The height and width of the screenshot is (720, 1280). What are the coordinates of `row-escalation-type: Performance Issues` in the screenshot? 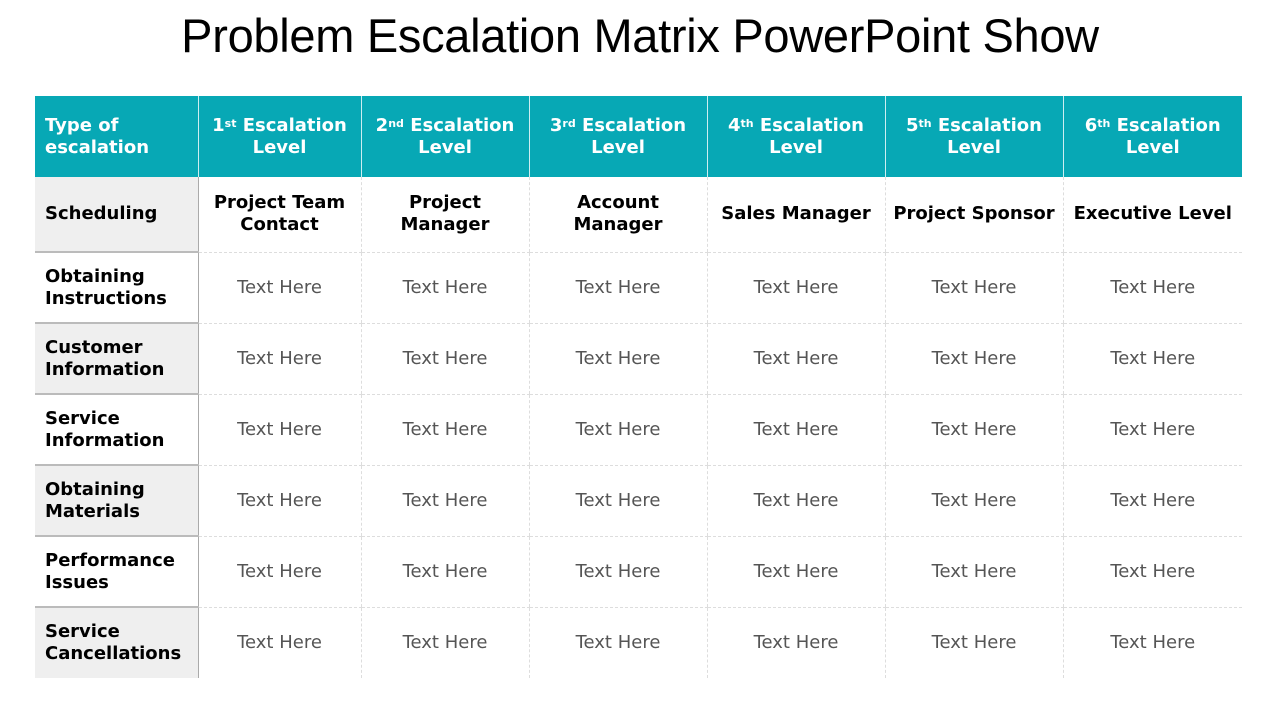 It's located at (117, 572).